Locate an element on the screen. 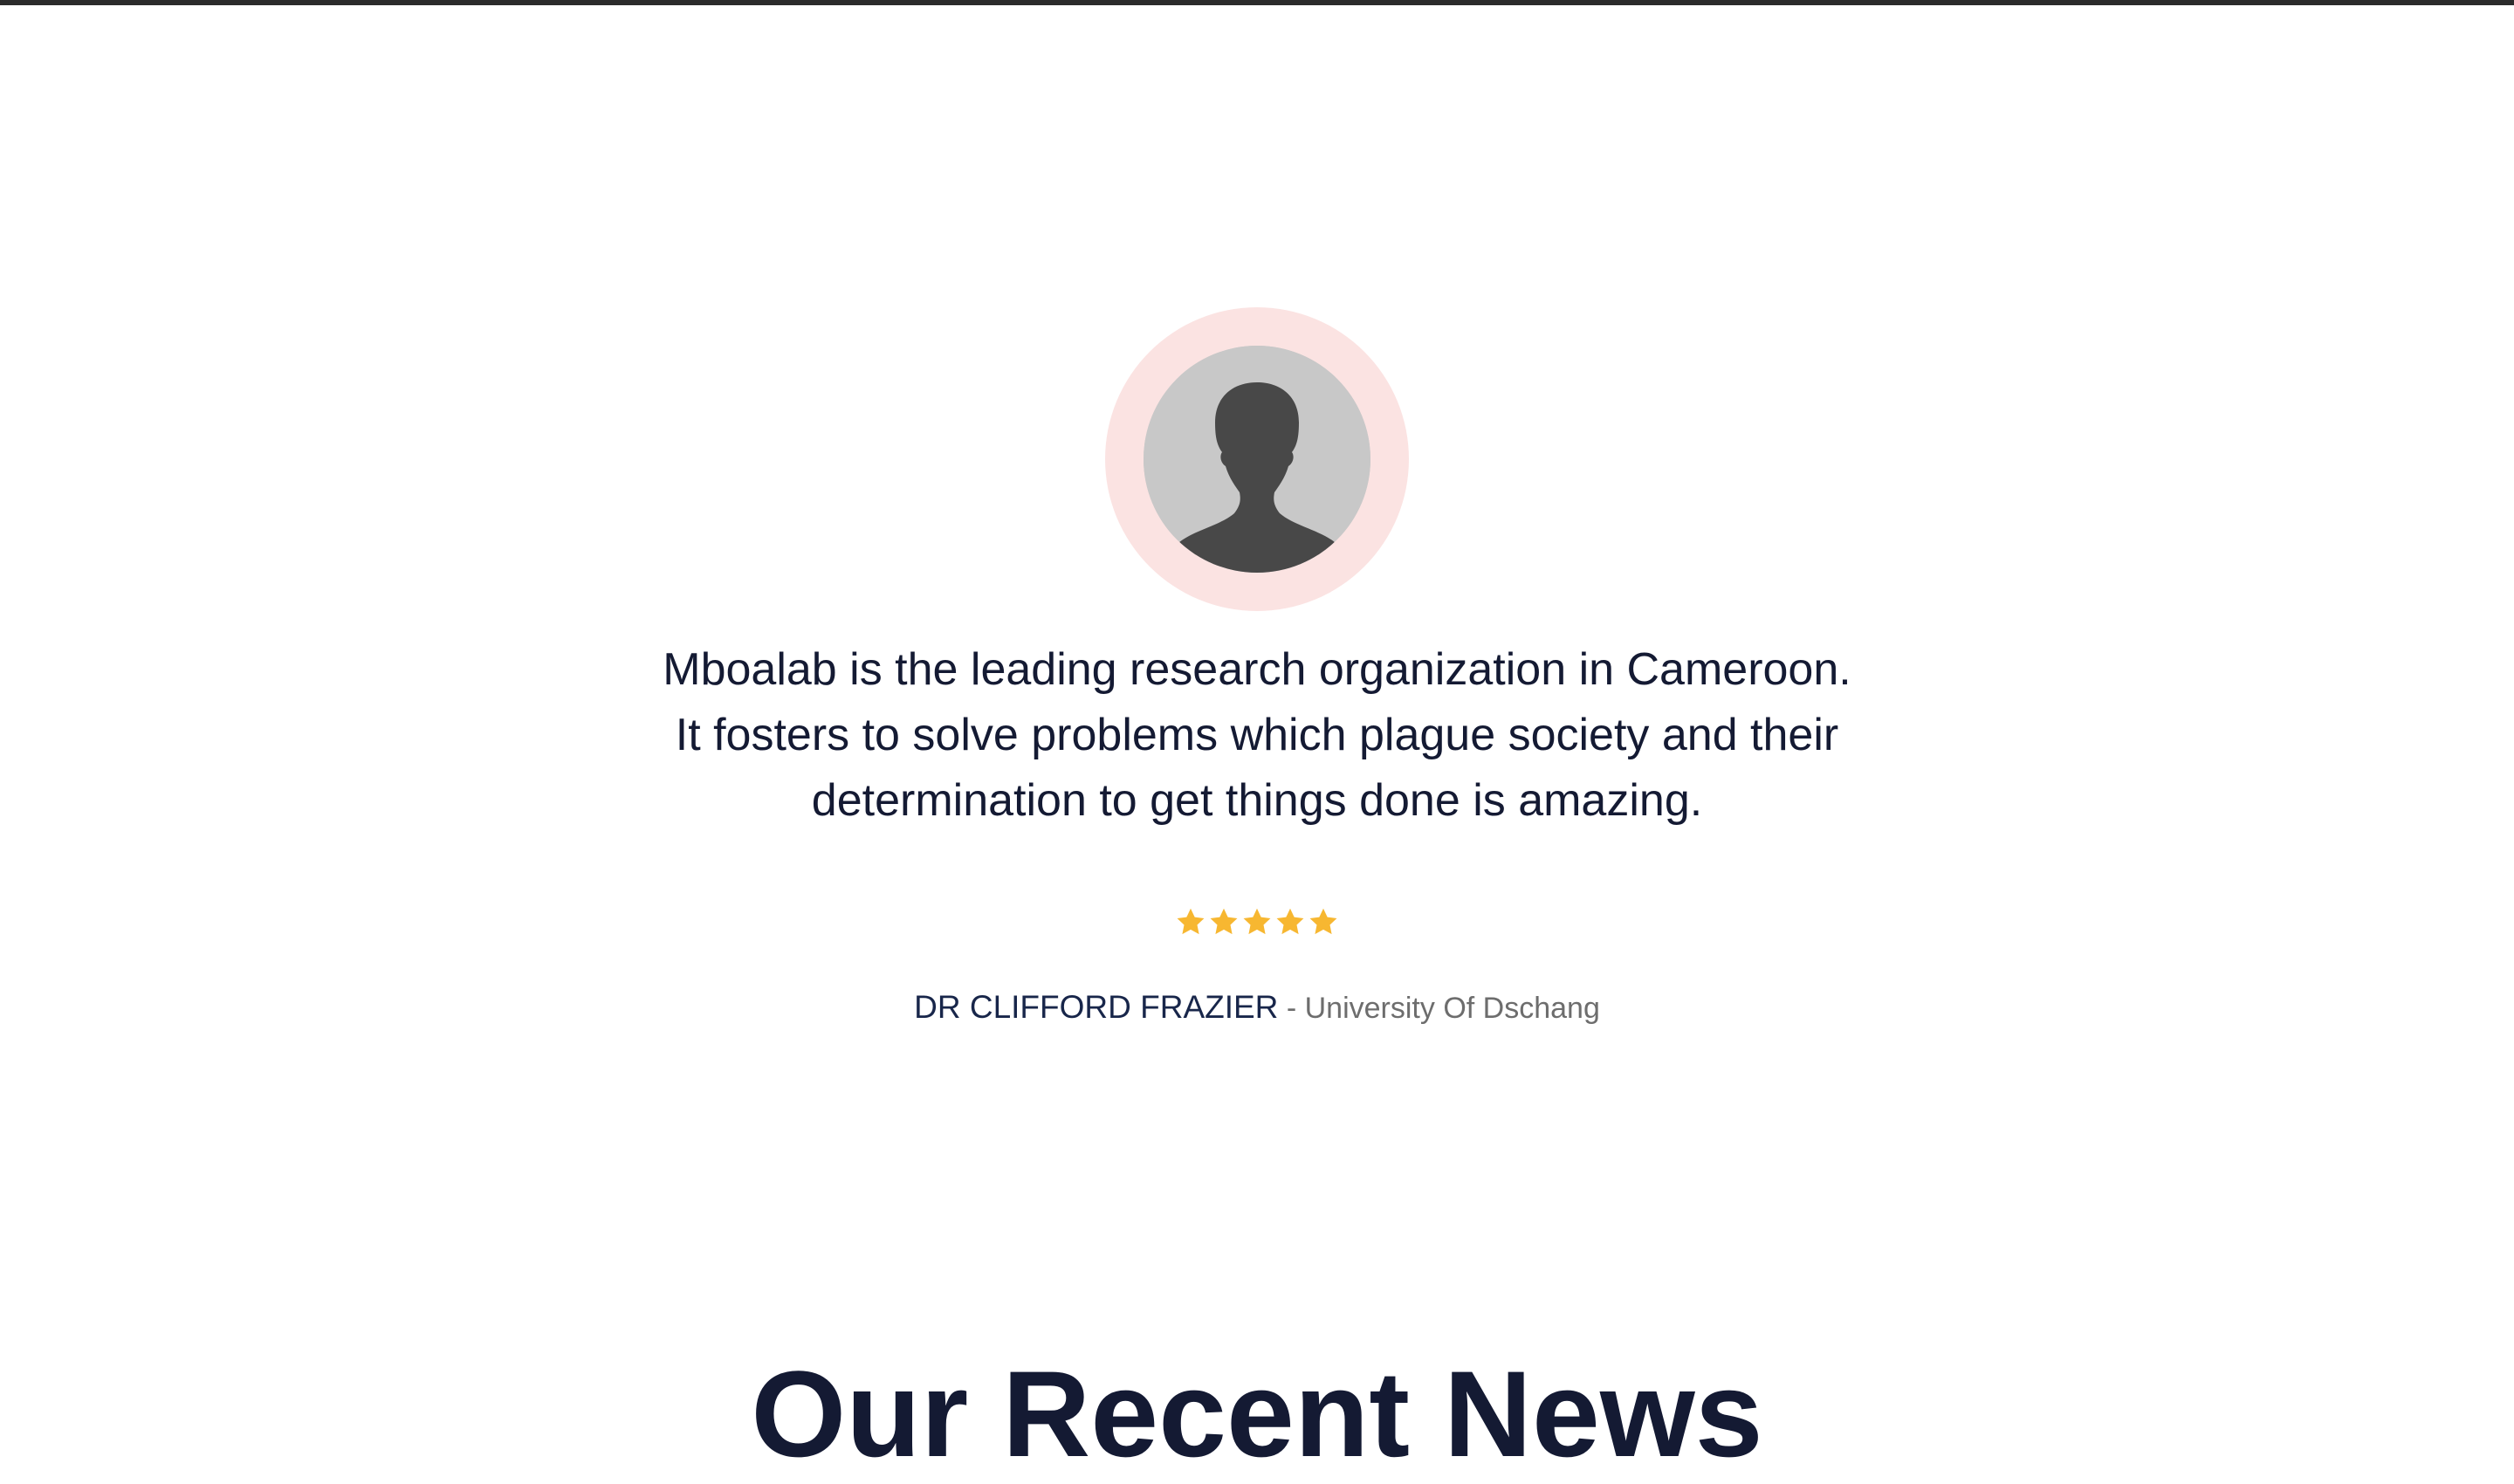  avatar-ring is located at coordinates (1257, 459).